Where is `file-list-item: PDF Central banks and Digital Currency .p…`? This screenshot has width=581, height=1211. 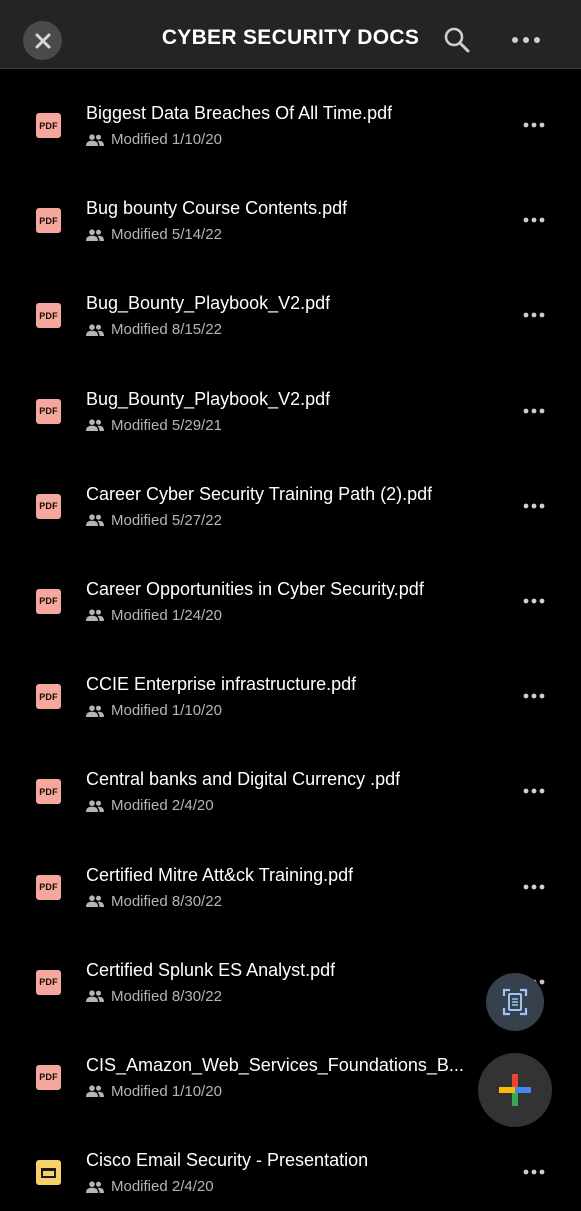
file-list-item: PDF Central banks and Digital Currency .p… is located at coordinates (290, 782).